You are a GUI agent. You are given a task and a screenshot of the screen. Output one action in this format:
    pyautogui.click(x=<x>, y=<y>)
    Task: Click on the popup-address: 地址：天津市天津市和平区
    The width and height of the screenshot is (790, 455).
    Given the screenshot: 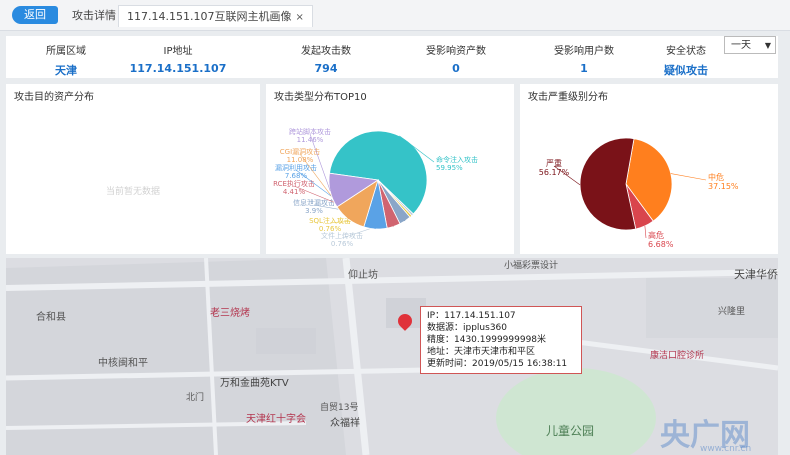 What is the action you would take?
    pyautogui.click(x=481, y=352)
    